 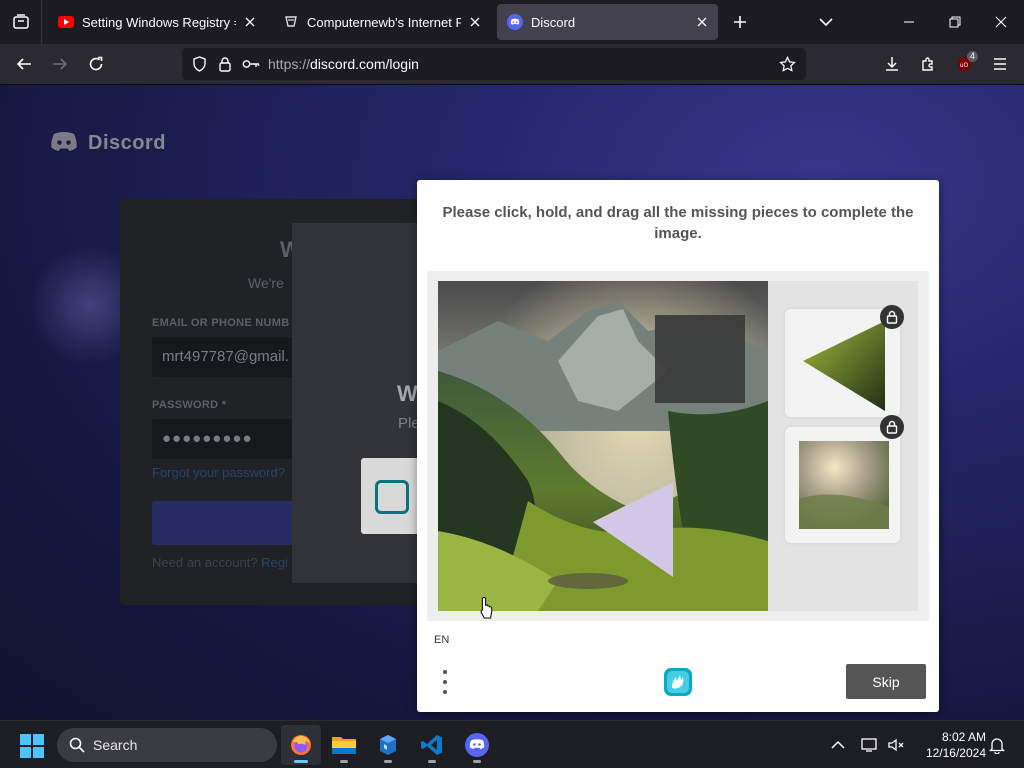 What do you see at coordinates (66, 22) in the screenshot?
I see `youtube-icon` at bounding box center [66, 22].